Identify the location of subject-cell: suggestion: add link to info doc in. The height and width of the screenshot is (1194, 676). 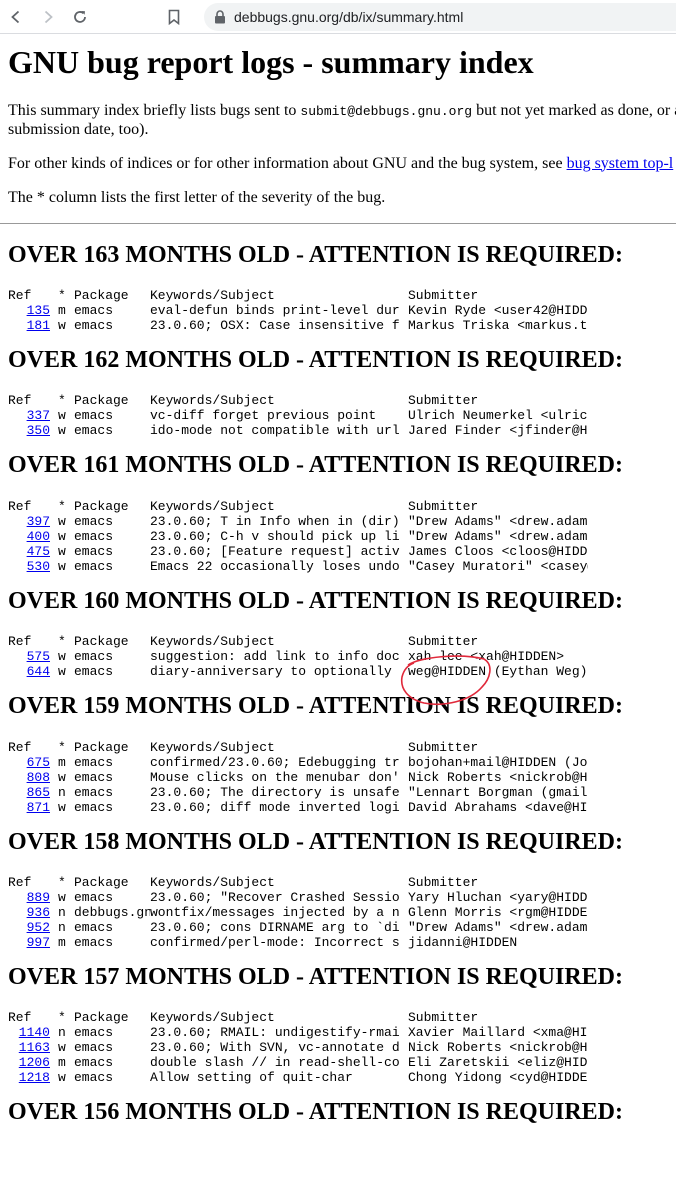
(275, 657).